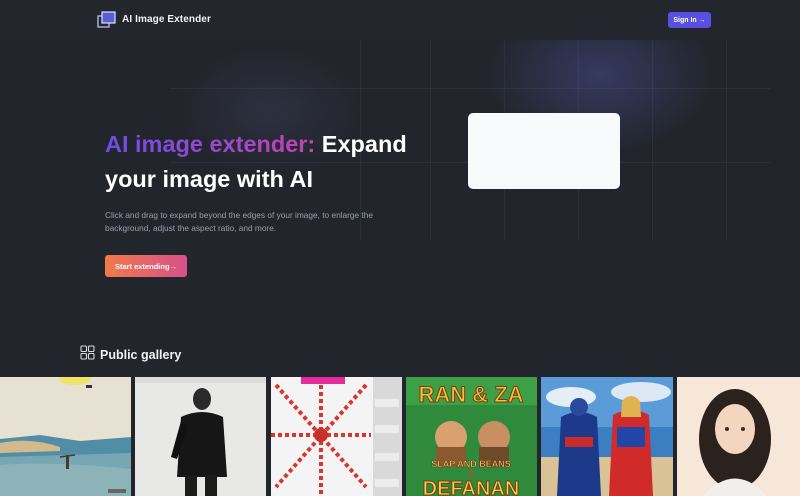  Describe the element at coordinates (106, 19) in the screenshot. I see `logo-icon` at that location.